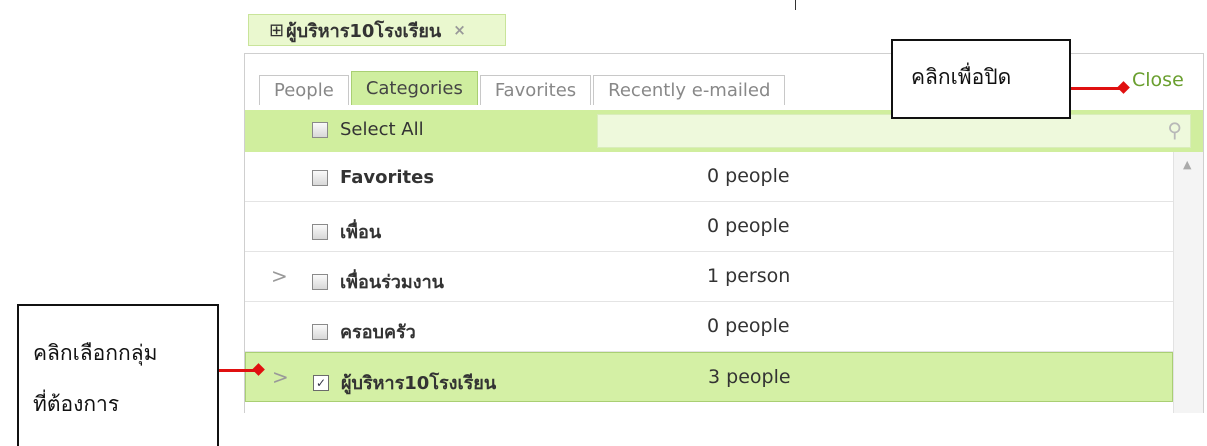 The width and height of the screenshot is (1207, 446). I want to click on close-link: Close, so click(1158, 80).